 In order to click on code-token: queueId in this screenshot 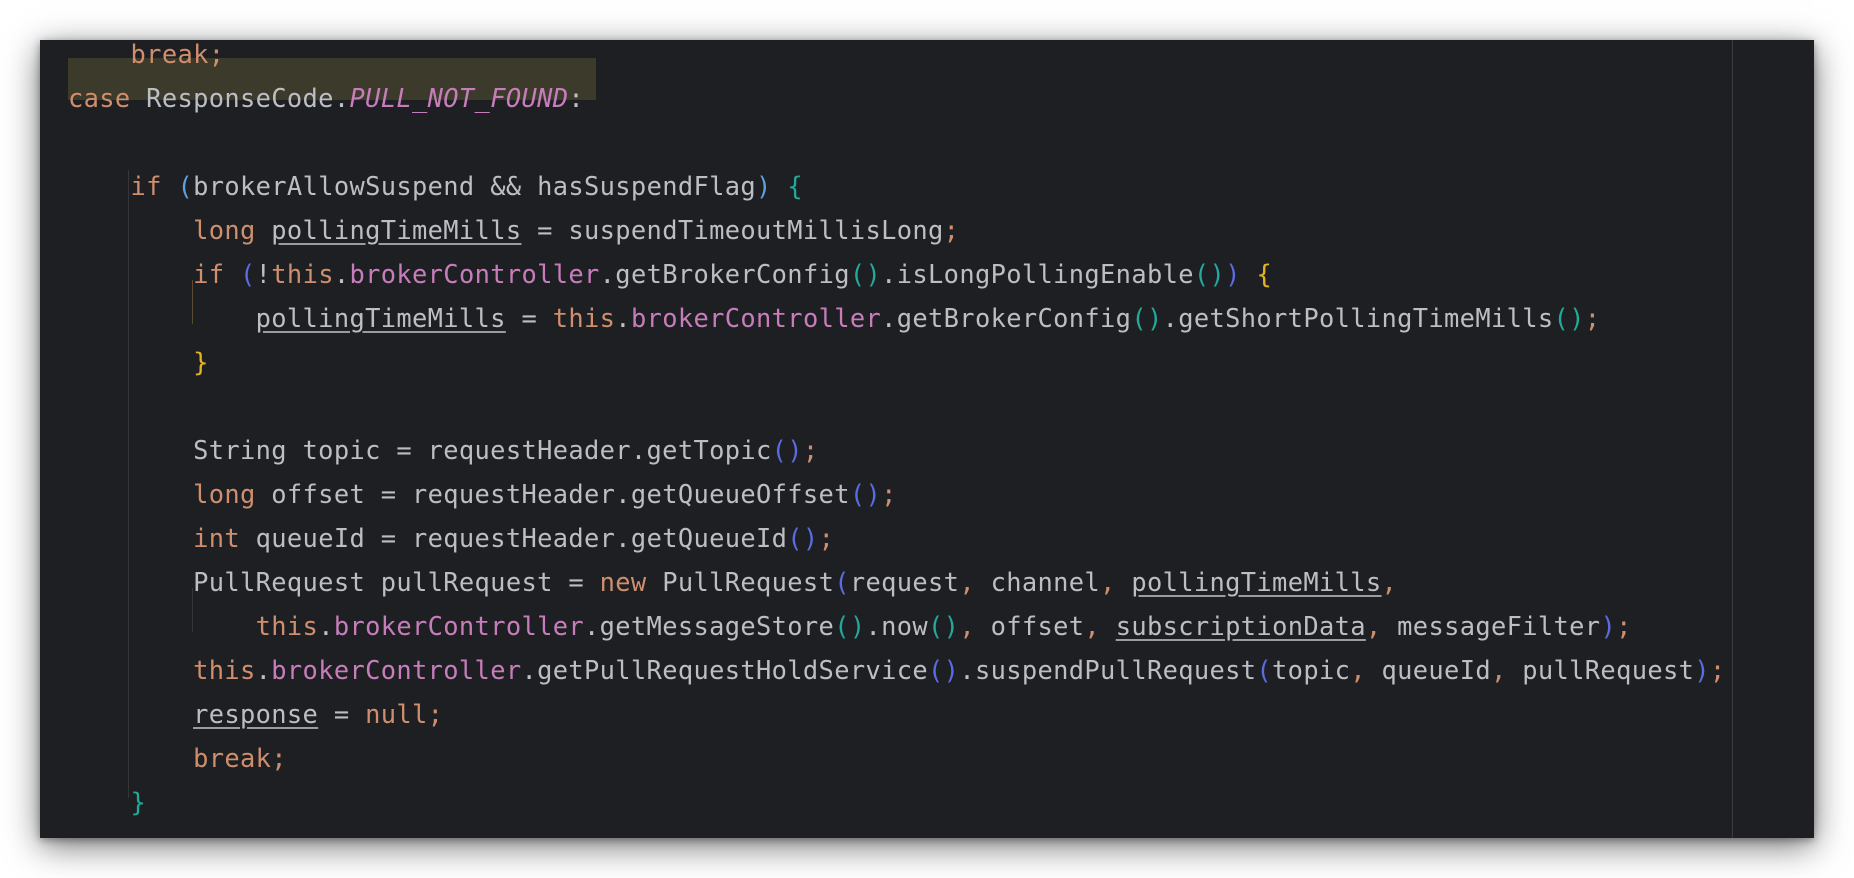, I will do `click(1428, 670)`.